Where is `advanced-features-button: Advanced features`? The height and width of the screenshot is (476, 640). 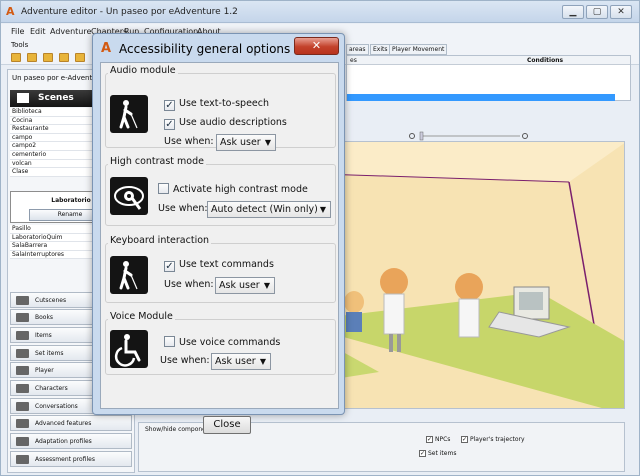 advanced-features-button: Advanced features is located at coordinates (71, 423).